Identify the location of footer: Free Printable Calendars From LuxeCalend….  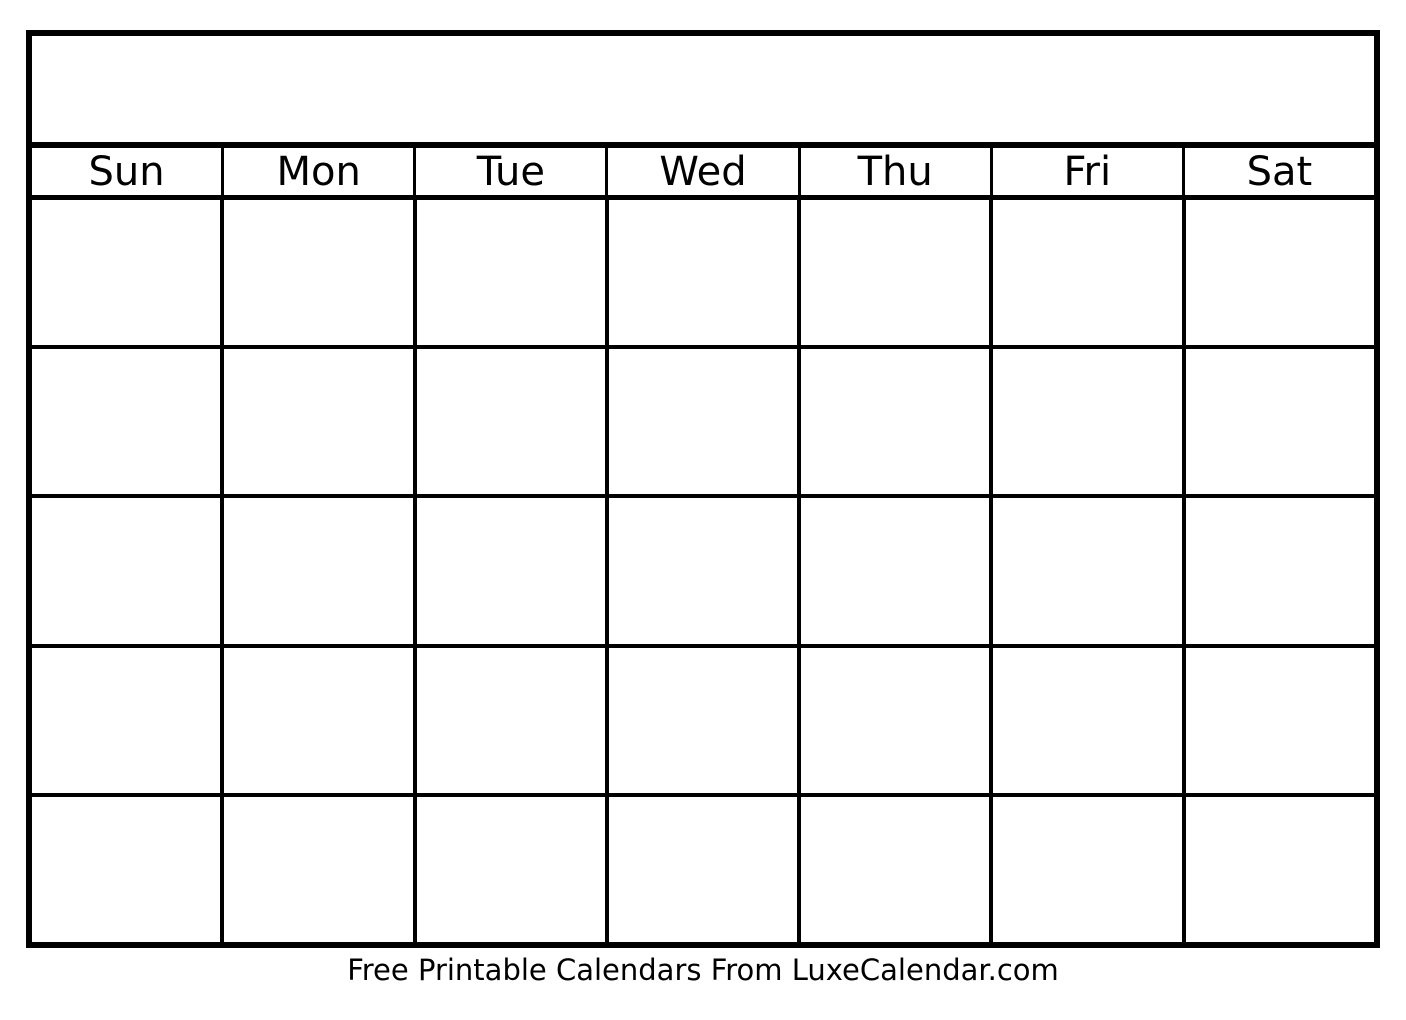
(703, 970).